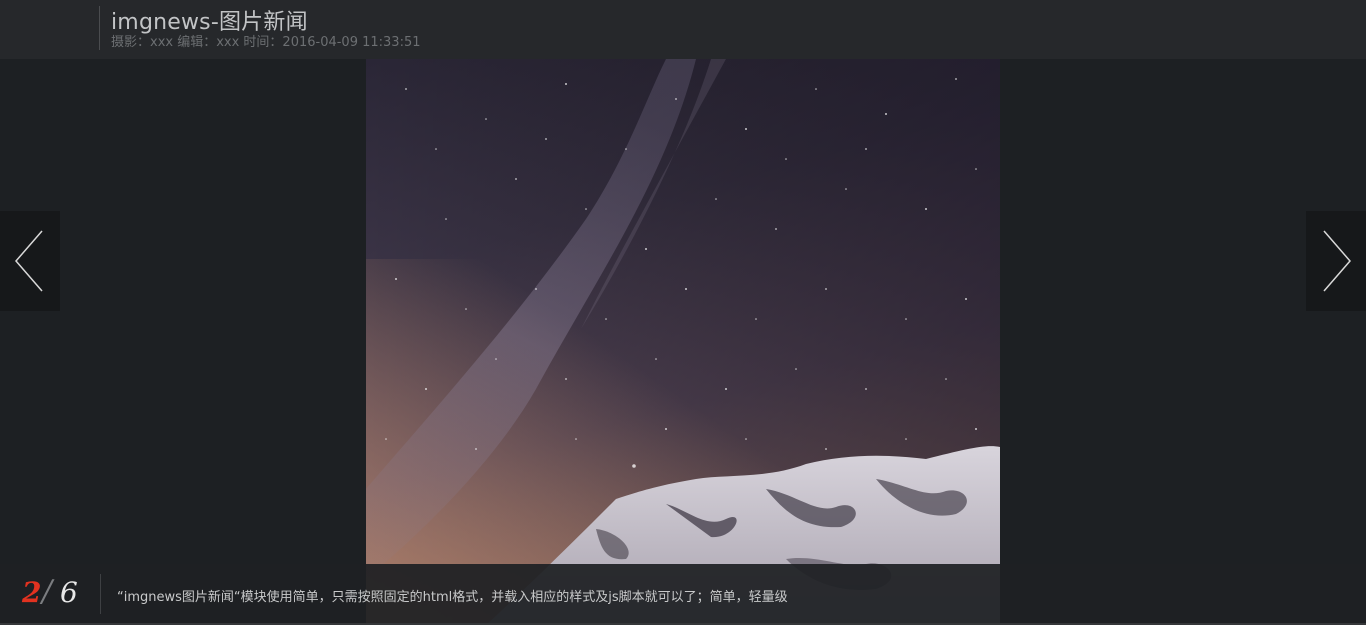 This screenshot has height=625, width=1366. What do you see at coordinates (266, 42) in the screenshot?
I see `photo-meta: 摄影：xxx 编辑：xxx 时间：2016-04-09 11:33:51` at bounding box center [266, 42].